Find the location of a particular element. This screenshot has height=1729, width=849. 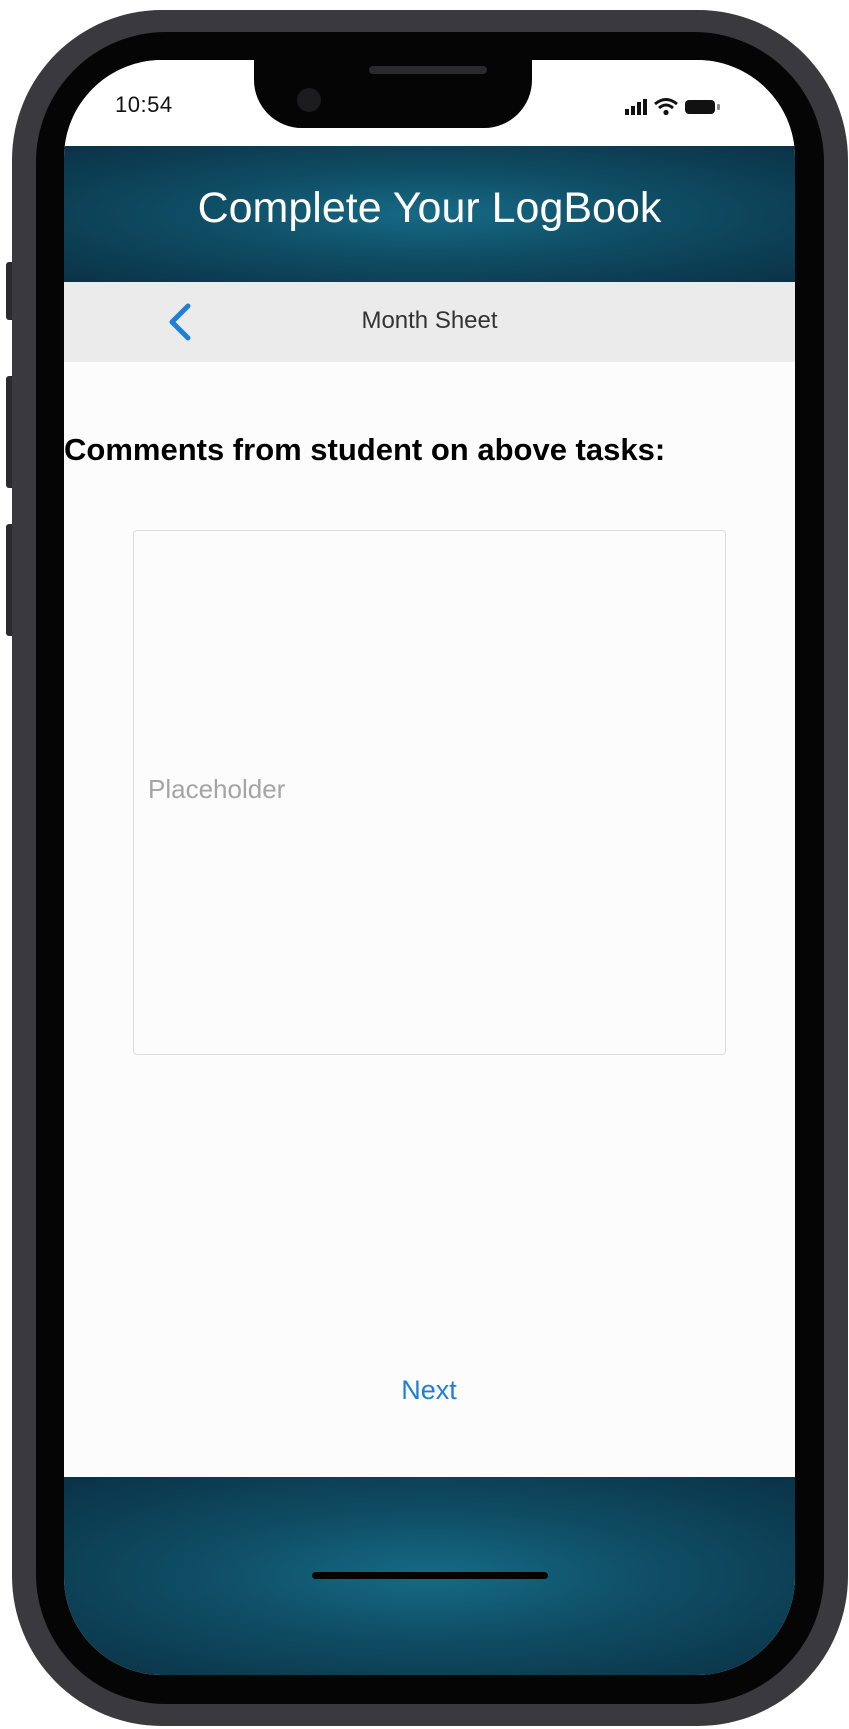

nav-title: Month Sheet is located at coordinates (429, 320).